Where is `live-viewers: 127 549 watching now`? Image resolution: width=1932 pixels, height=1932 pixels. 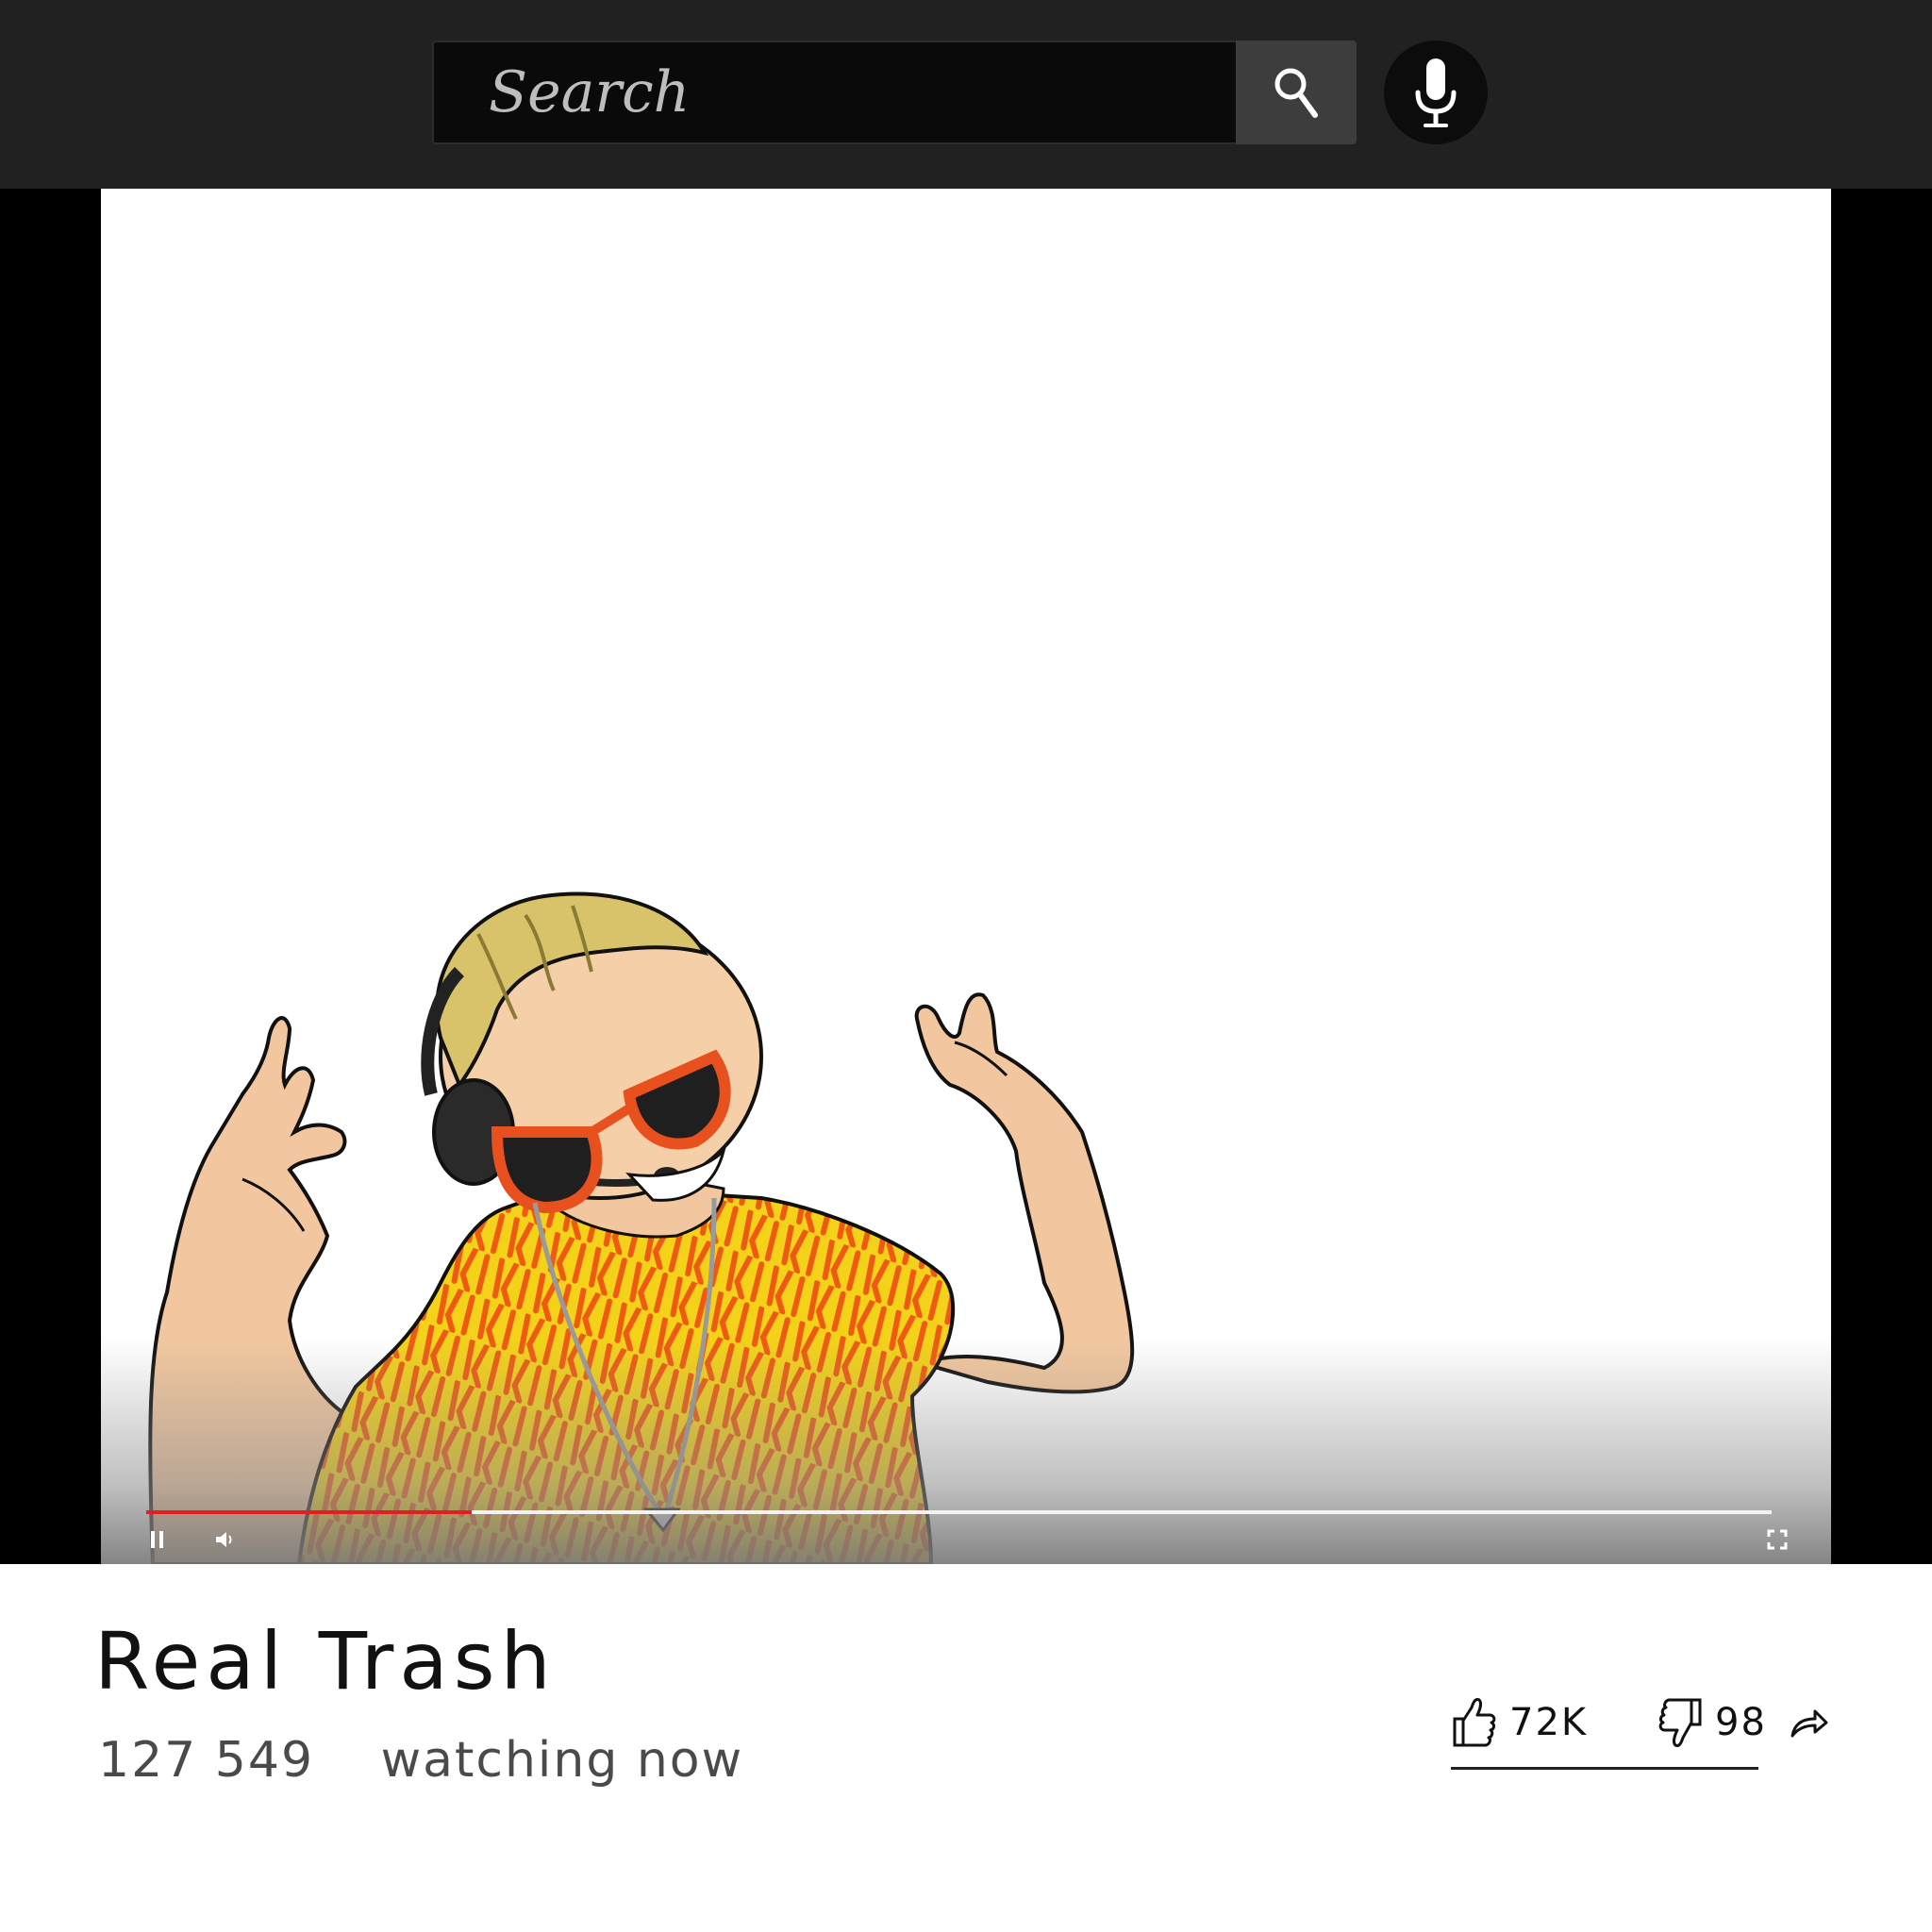
live-viewers: 127 549 watching now is located at coordinates (421, 1760).